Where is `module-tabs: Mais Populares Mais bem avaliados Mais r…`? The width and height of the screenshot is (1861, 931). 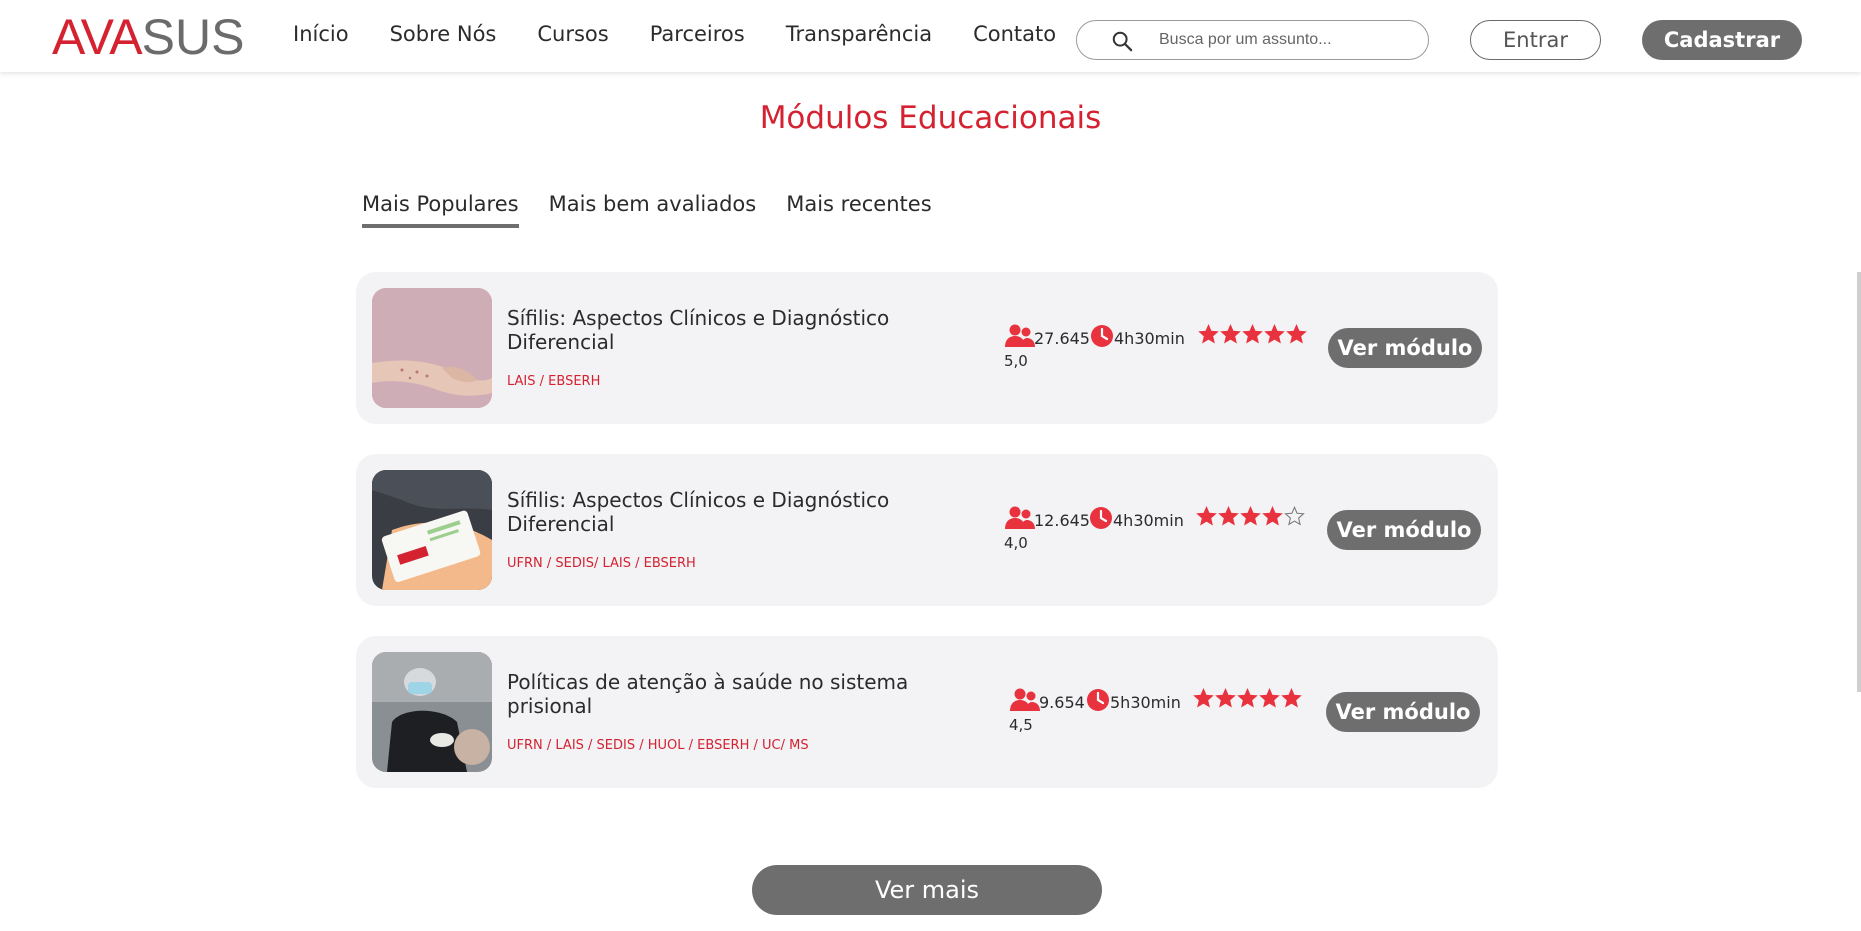 module-tabs: Mais Populares Mais bem avaliados Mais r… is located at coordinates (662, 210).